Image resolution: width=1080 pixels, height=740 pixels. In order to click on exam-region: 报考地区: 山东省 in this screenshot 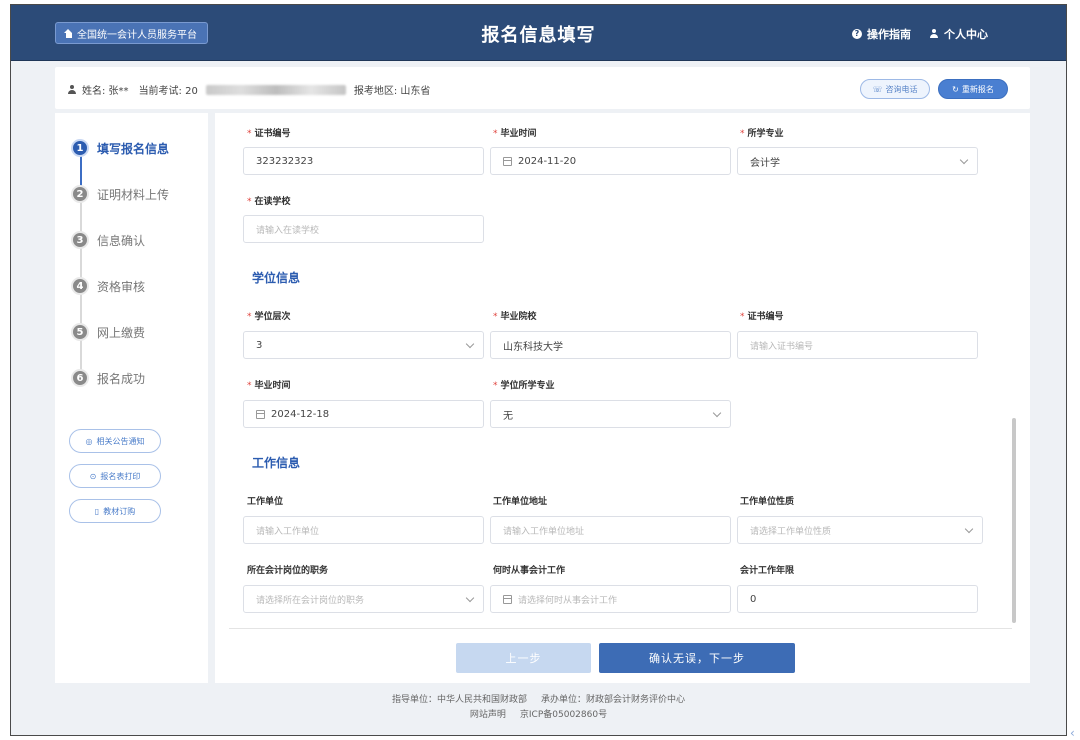, I will do `click(392, 91)`.